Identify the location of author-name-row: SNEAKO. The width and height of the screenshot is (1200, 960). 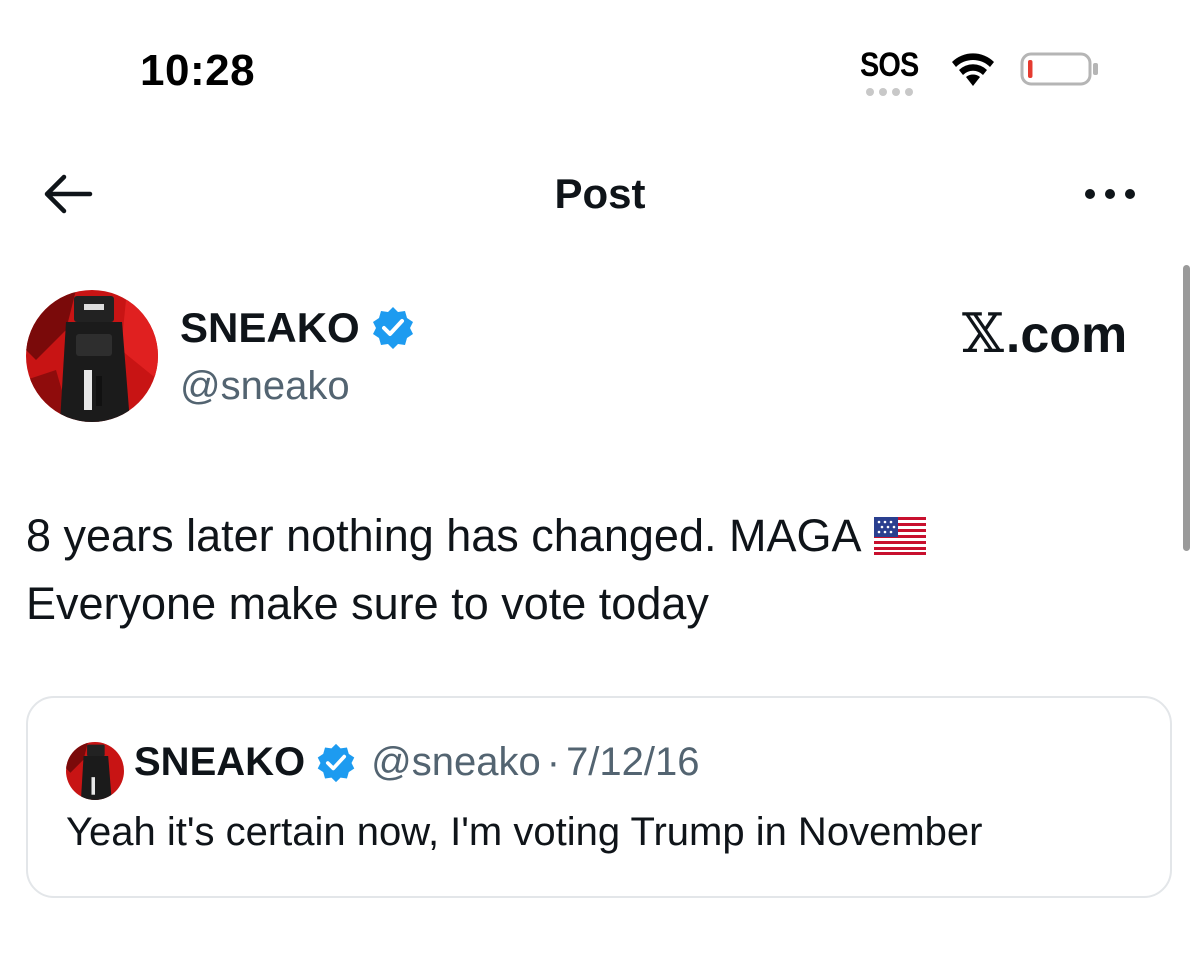
(298, 328).